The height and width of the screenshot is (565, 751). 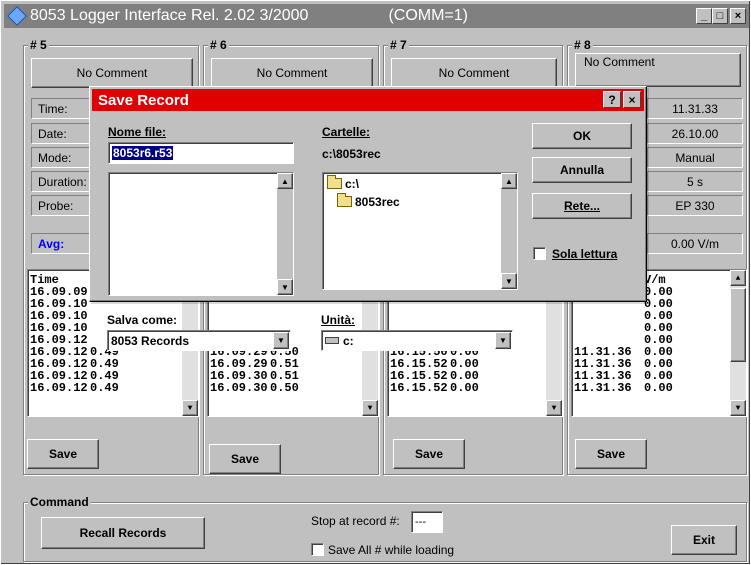 What do you see at coordinates (218, 45) in the screenshot?
I see `panel-label: # 6` at bounding box center [218, 45].